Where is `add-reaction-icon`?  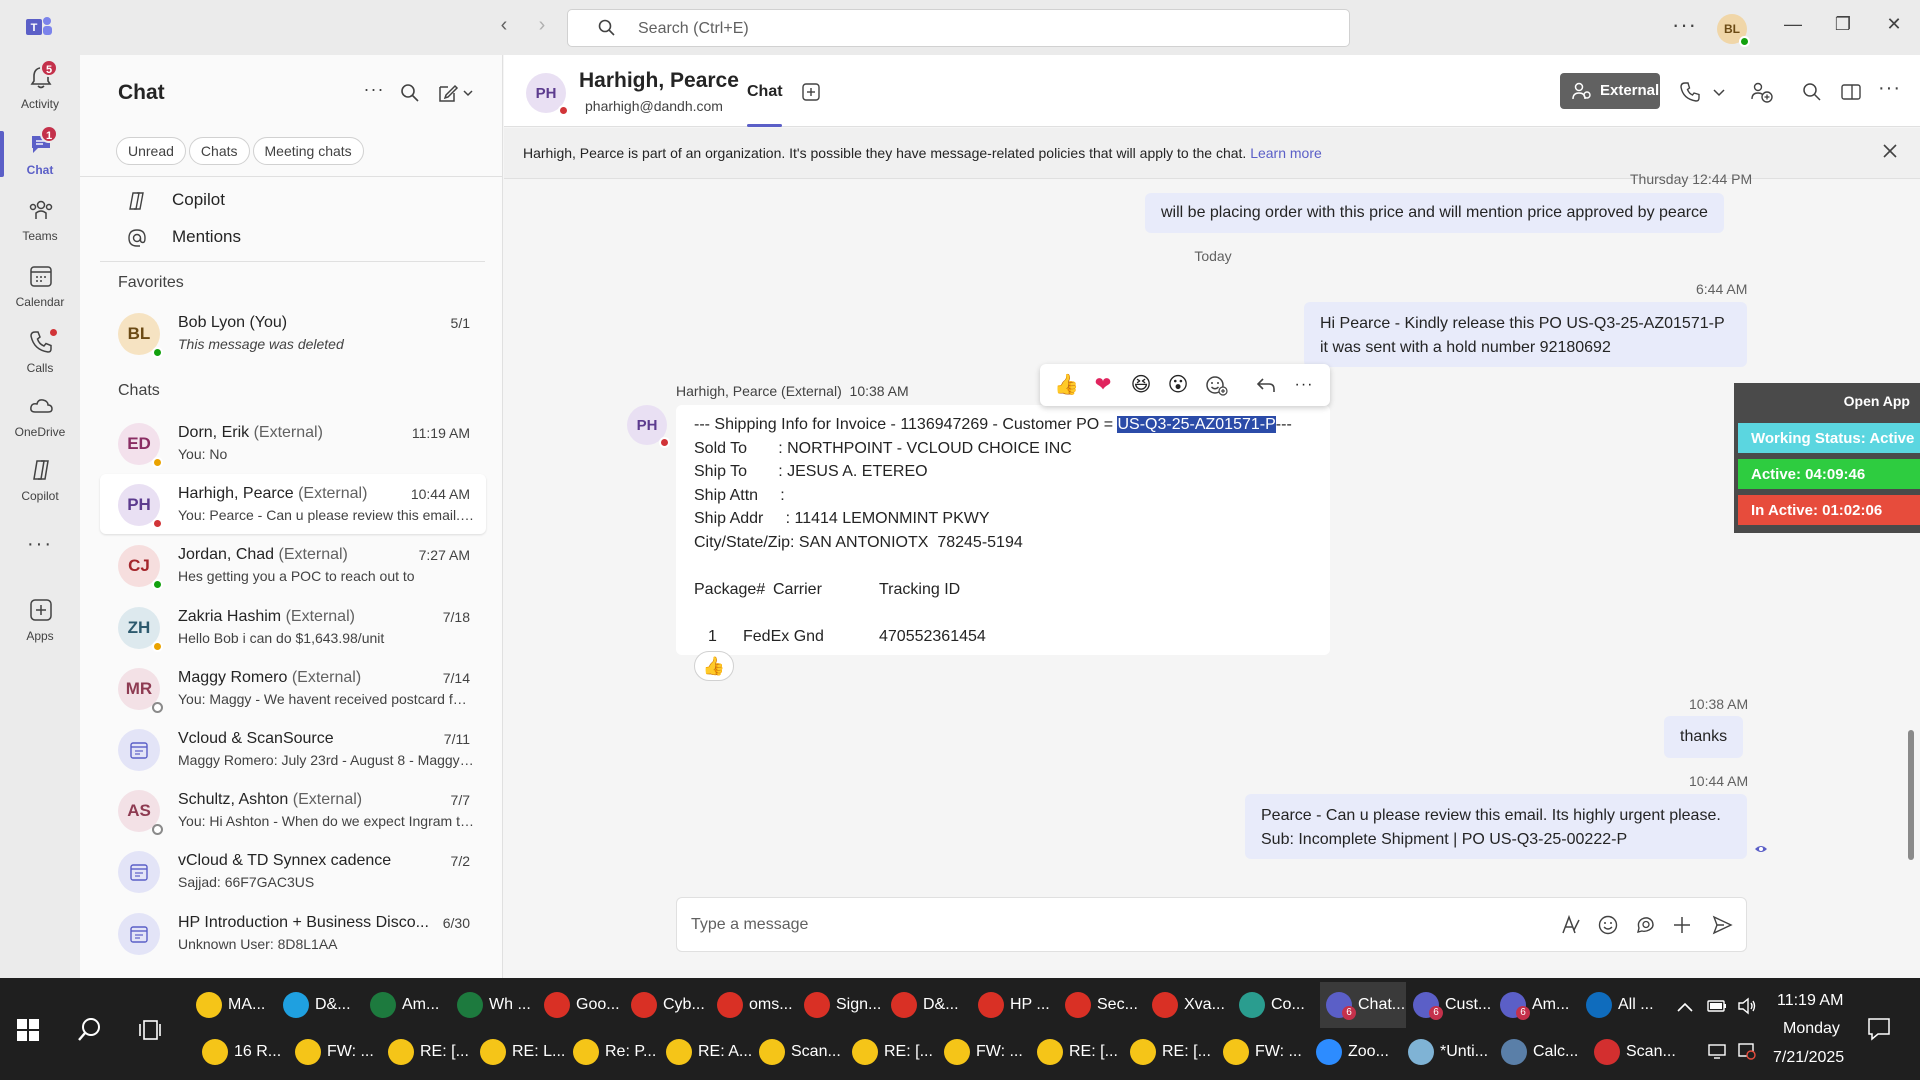
add-reaction-icon is located at coordinates (1216, 385).